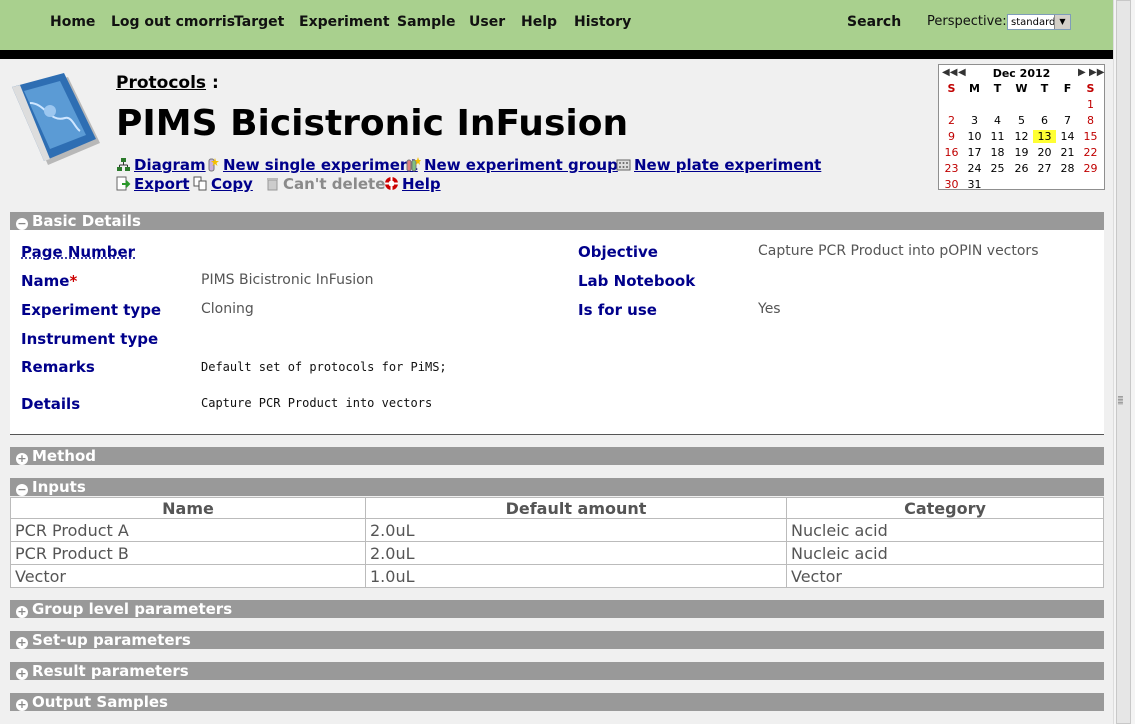  What do you see at coordinates (227, 309) in the screenshot?
I see `experiment-type-value: Cloning` at bounding box center [227, 309].